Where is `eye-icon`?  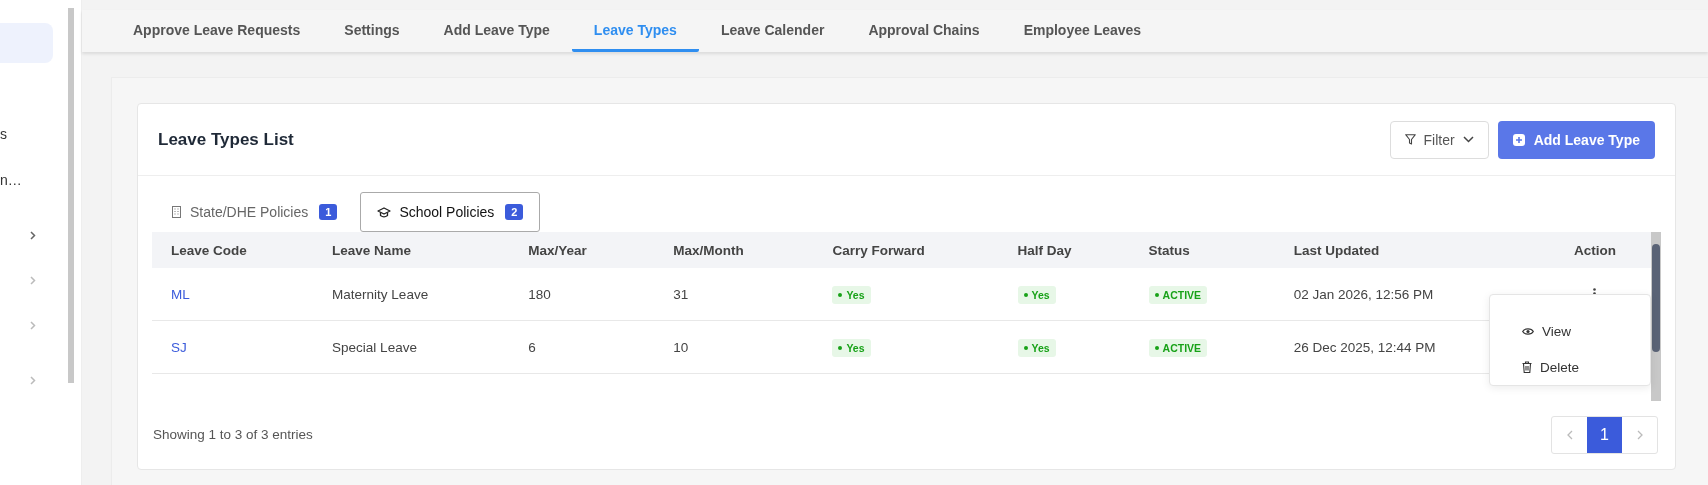
eye-icon is located at coordinates (1528, 331).